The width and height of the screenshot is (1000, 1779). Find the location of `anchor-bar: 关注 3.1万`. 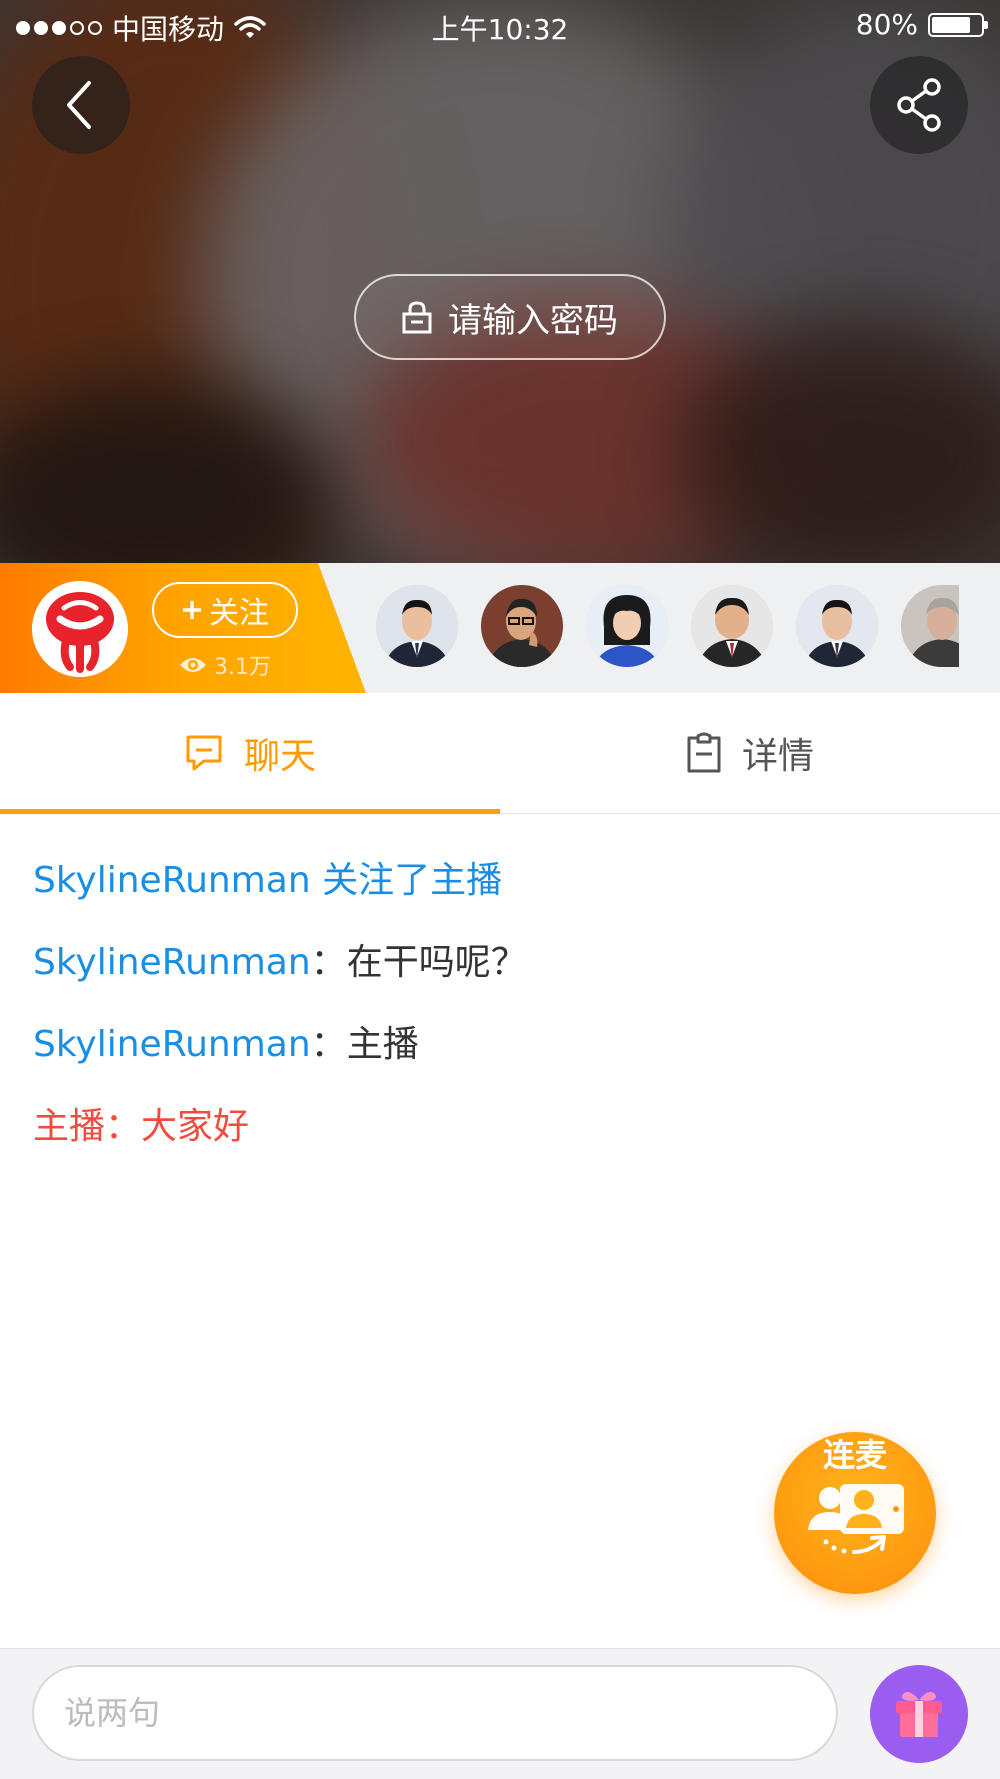

anchor-bar: 关注 3.1万 is located at coordinates (500, 628).